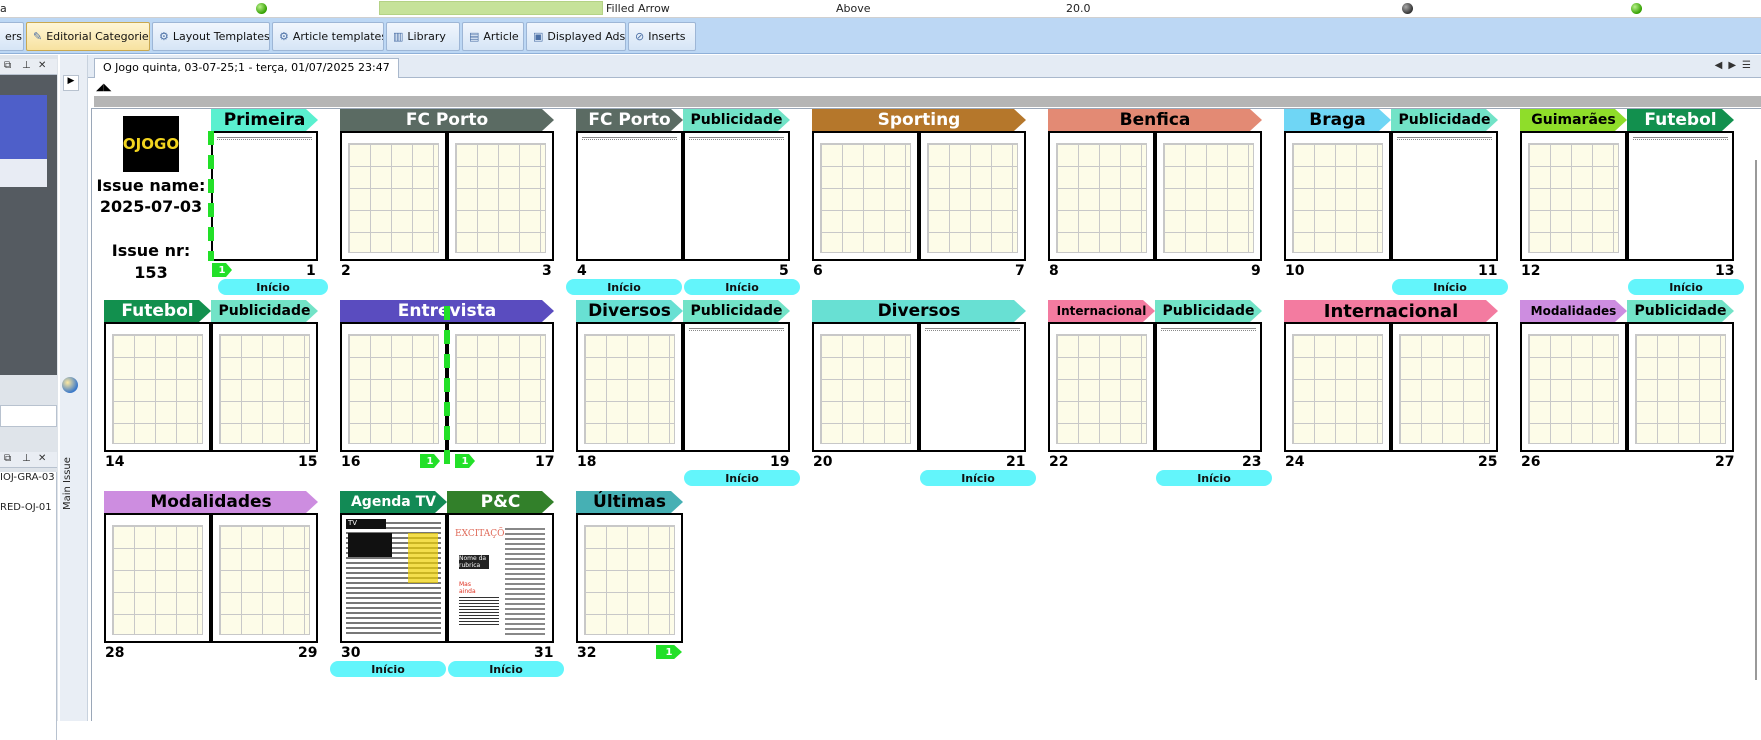 The image size is (1761, 740). Describe the element at coordinates (27, 477) in the screenshot. I see `list-item: IOJ-GRA-03` at that location.